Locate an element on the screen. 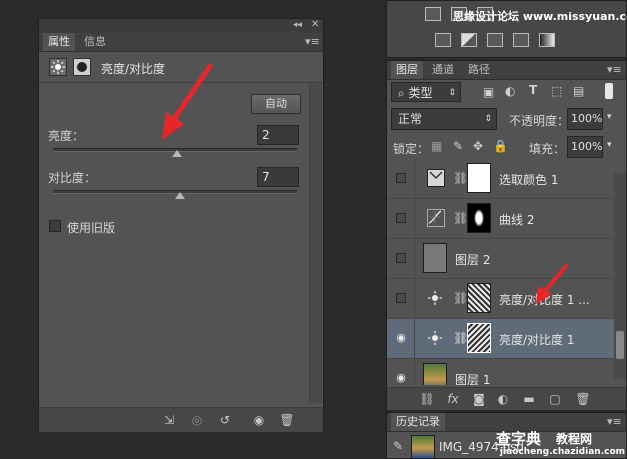 The height and width of the screenshot is (459, 627). lock-transparent-icon: ▦ is located at coordinates (436, 146).